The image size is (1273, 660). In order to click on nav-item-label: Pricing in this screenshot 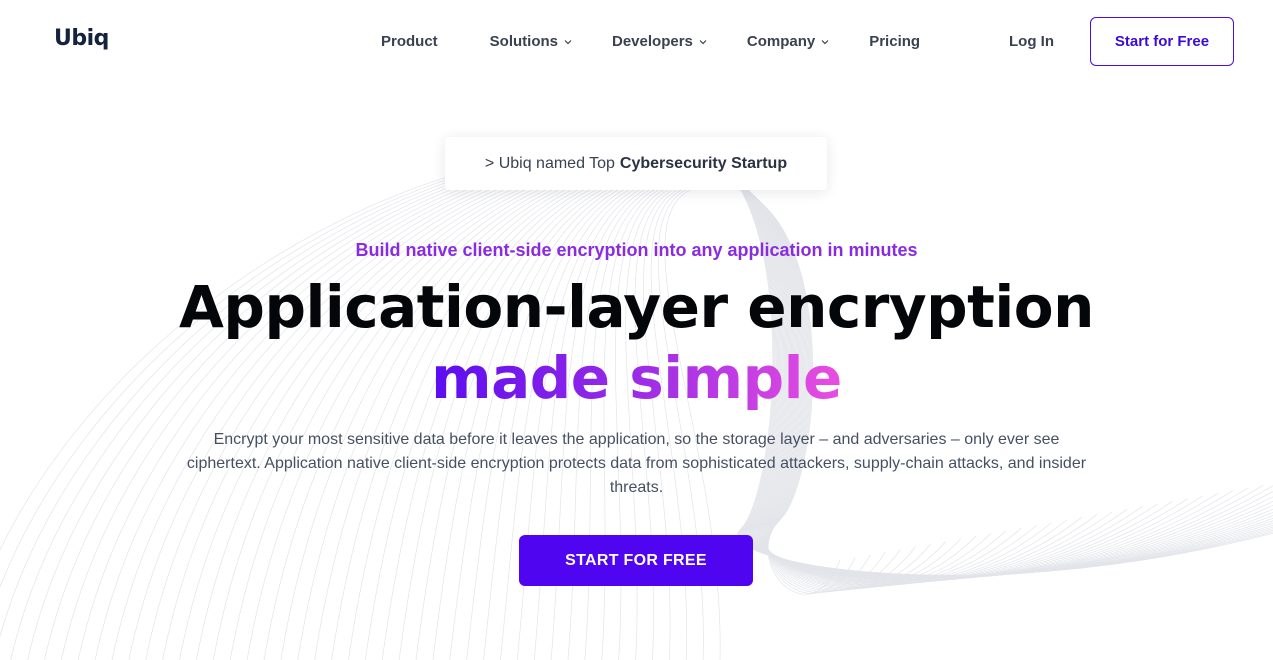, I will do `click(895, 41)`.